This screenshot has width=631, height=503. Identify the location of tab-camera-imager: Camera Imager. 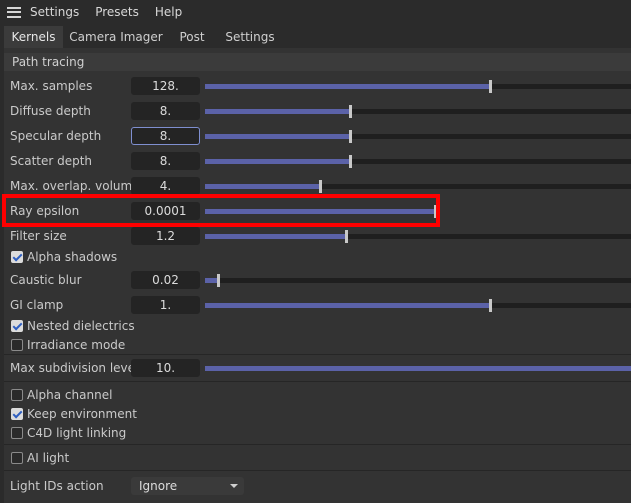
(116, 37).